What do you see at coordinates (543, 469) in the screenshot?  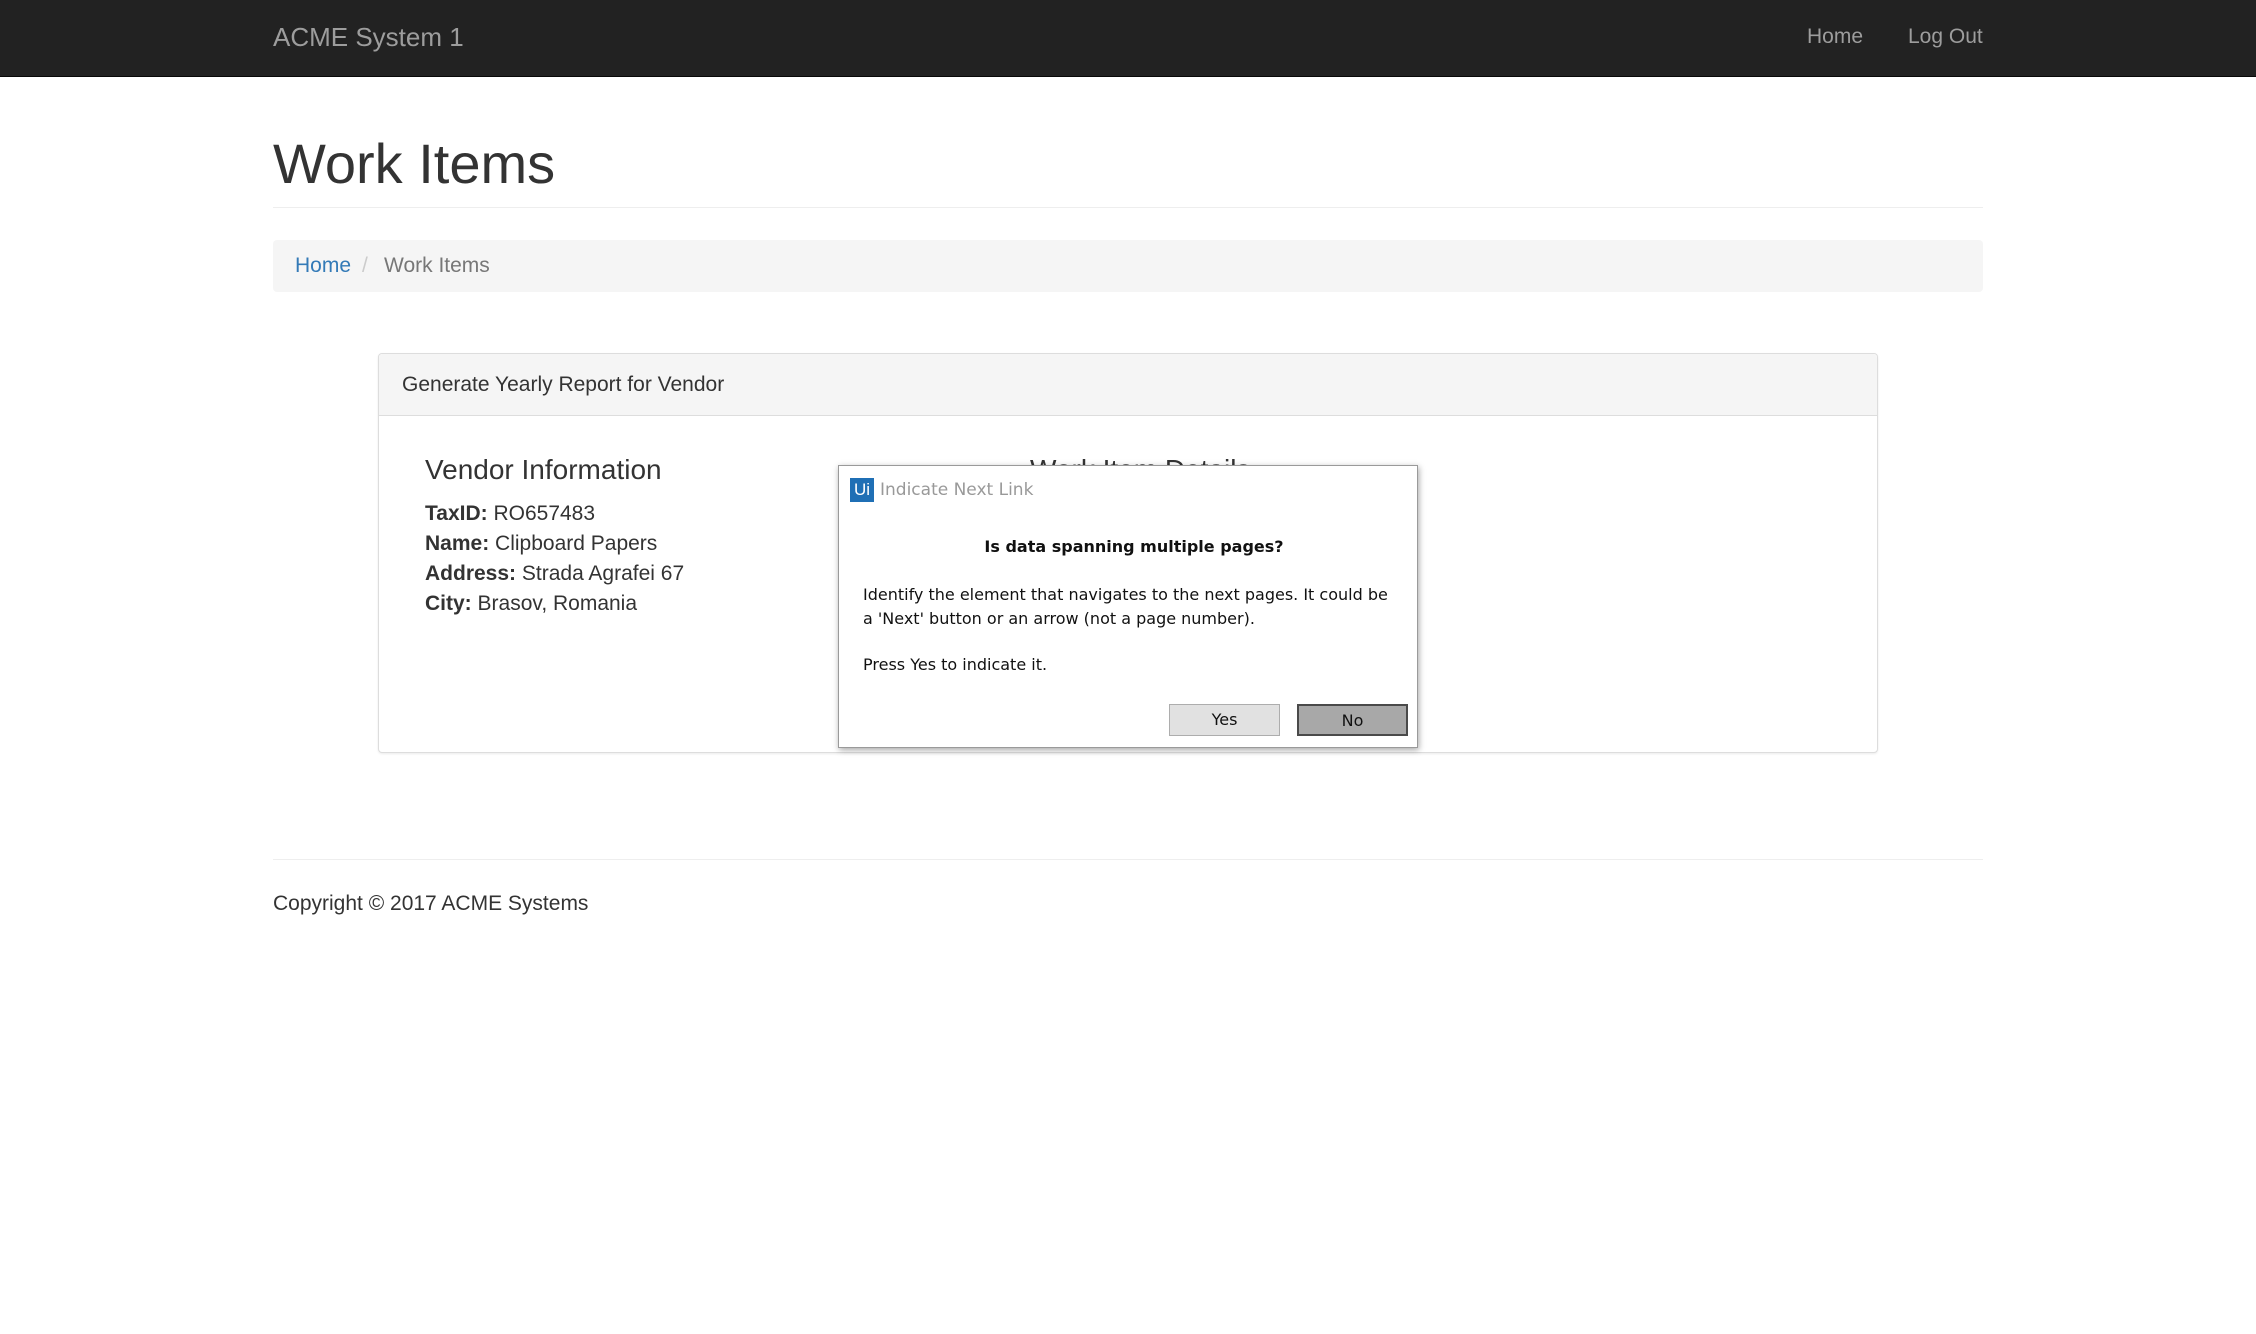 I see `vendor-information-heading: Vendor Information` at bounding box center [543, 469].